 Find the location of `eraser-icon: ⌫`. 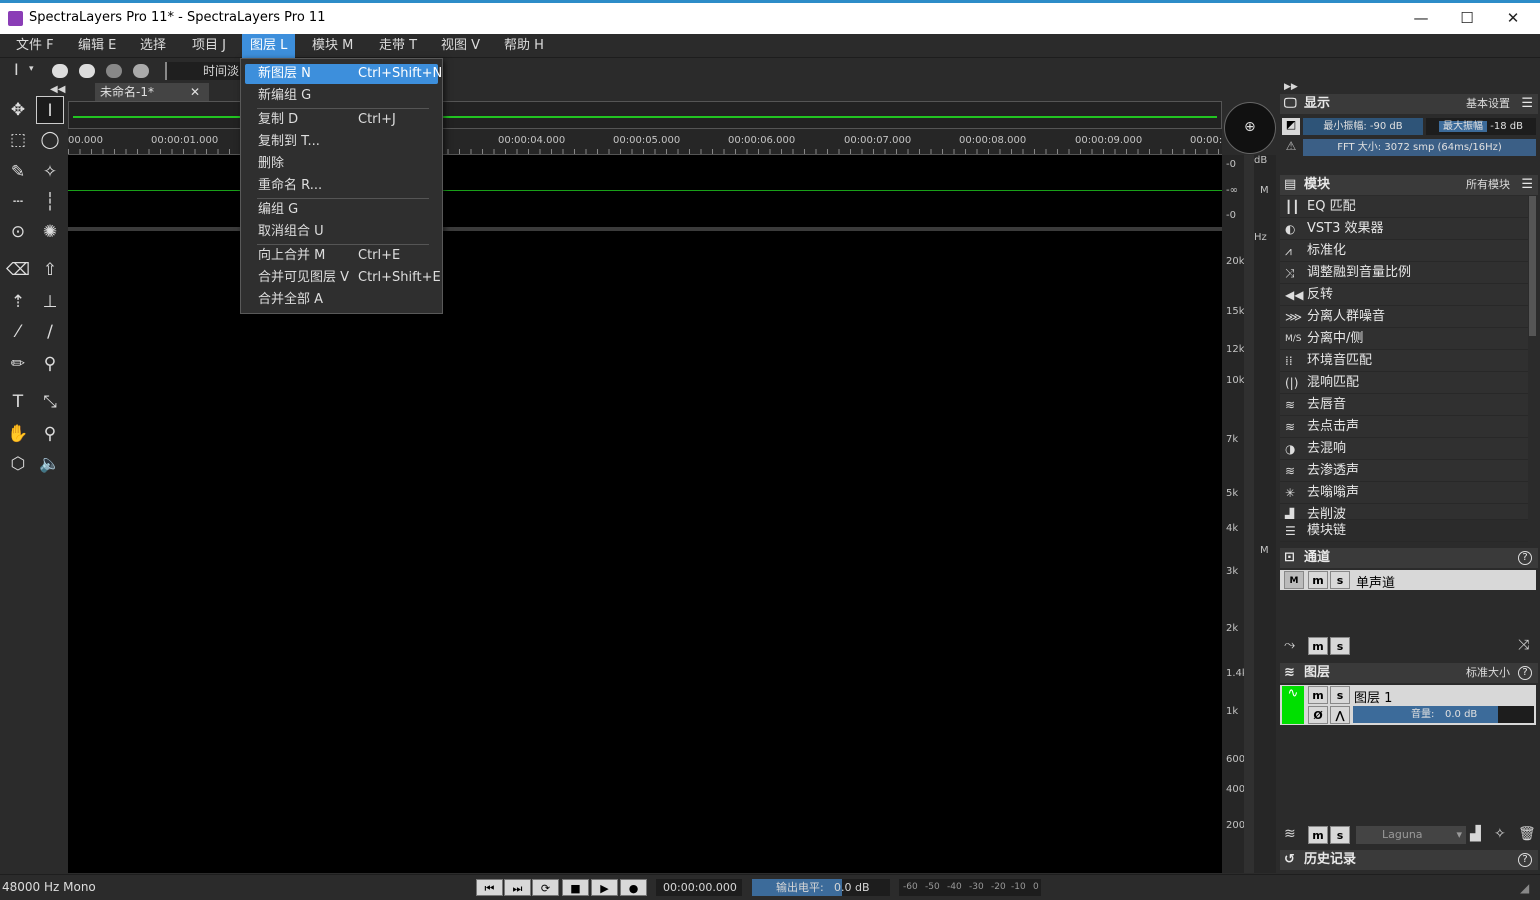

eraser-icon: ⌫ is located at coordinates (18, 270).